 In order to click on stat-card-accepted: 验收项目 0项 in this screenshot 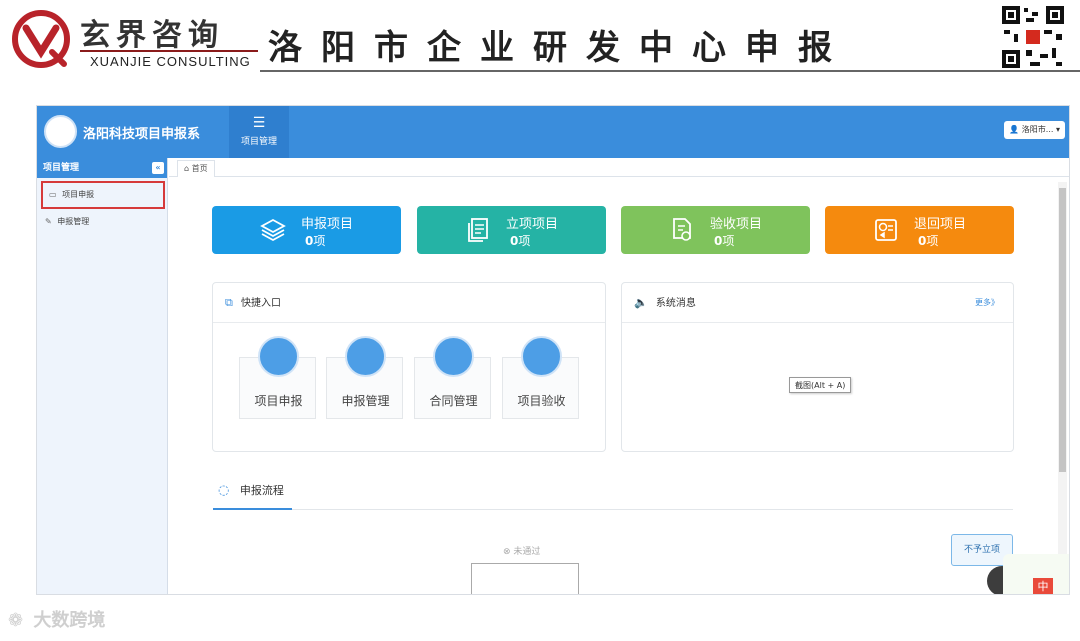, I will do `click(715, 230)`.